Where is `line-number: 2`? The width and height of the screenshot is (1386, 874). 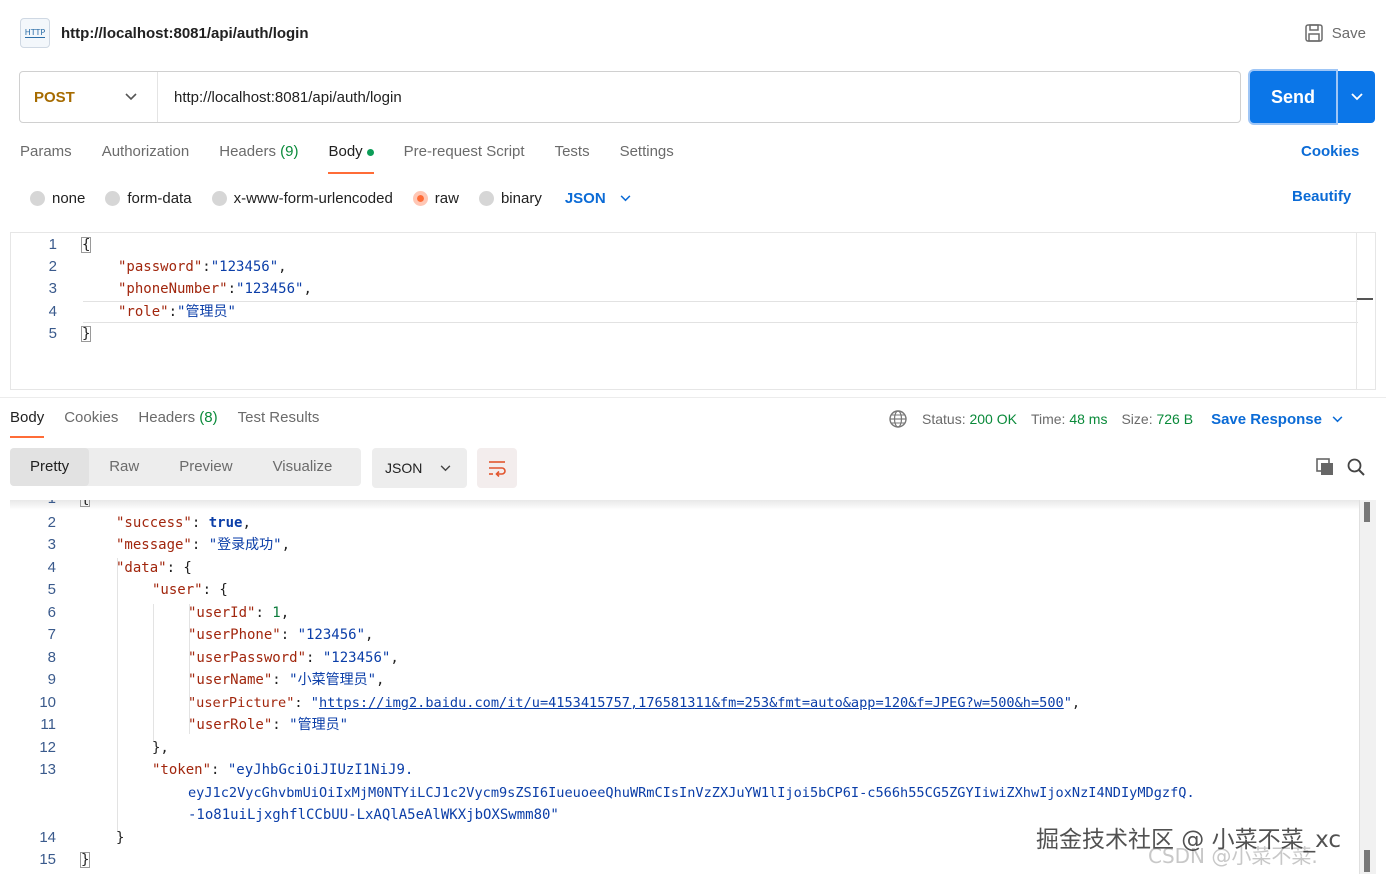
line-number: 2 is located at coordinates (51, 522).